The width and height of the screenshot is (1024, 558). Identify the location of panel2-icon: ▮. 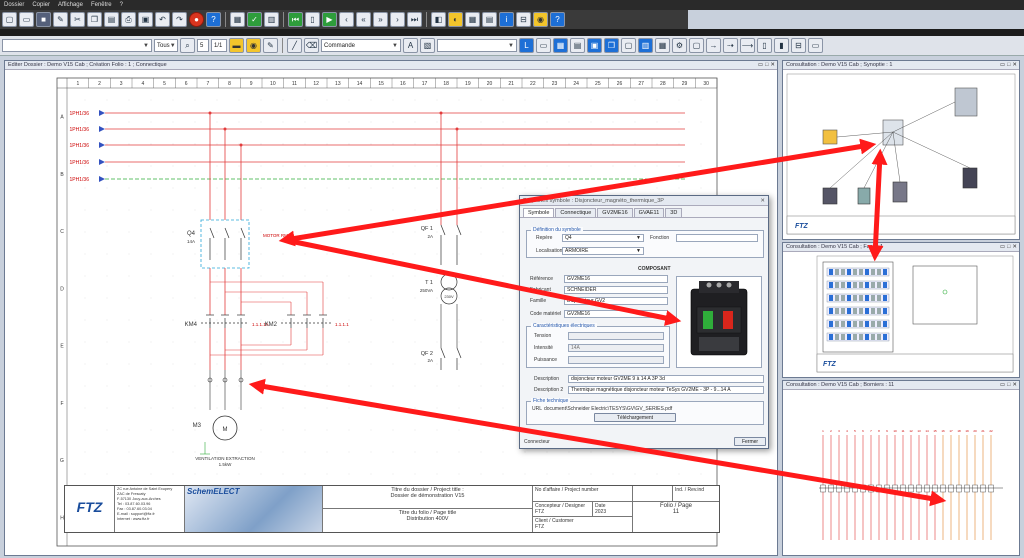
(781, 45).